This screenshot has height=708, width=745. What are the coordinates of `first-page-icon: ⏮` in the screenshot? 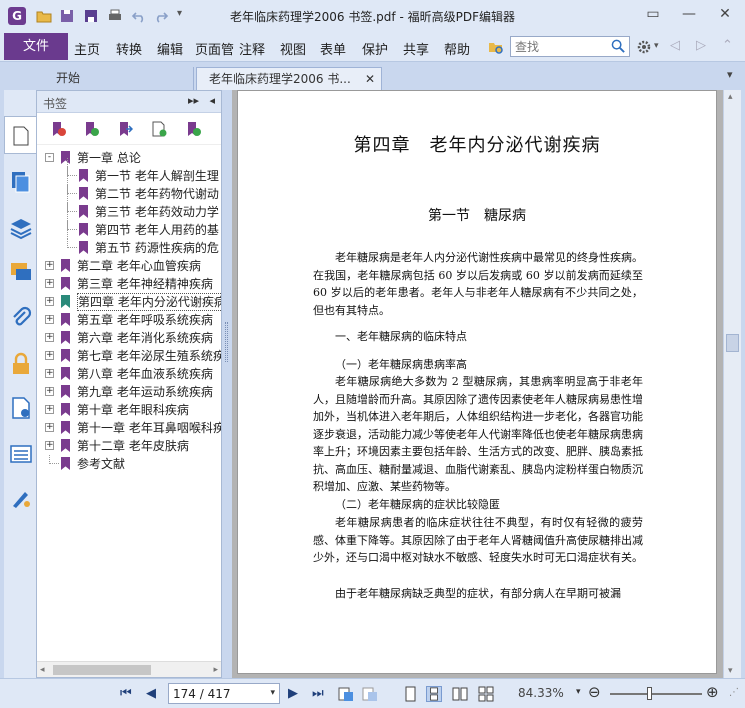 It's located at (128, 694).